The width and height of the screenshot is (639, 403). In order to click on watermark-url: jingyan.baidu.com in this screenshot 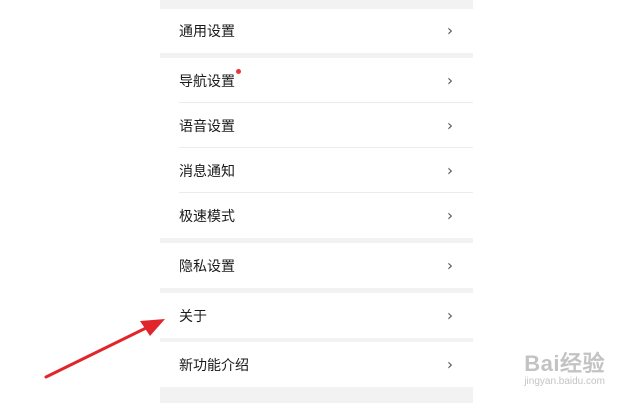, I will do `click(564, 381)`.